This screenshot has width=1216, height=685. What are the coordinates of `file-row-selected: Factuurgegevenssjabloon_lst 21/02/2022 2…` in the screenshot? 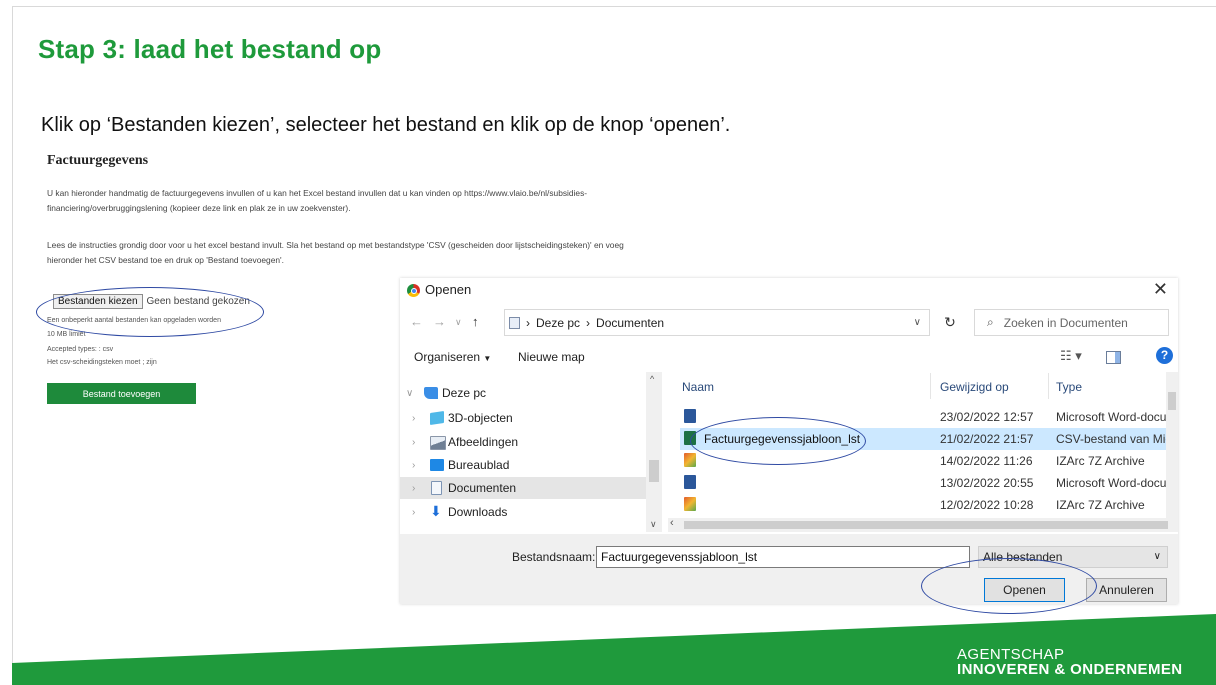 It's located at (923, 439).